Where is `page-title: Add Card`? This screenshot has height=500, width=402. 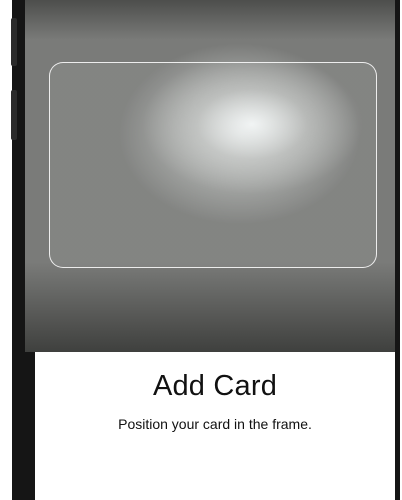
page-title: Add Card is located at coordinates (215, 386).